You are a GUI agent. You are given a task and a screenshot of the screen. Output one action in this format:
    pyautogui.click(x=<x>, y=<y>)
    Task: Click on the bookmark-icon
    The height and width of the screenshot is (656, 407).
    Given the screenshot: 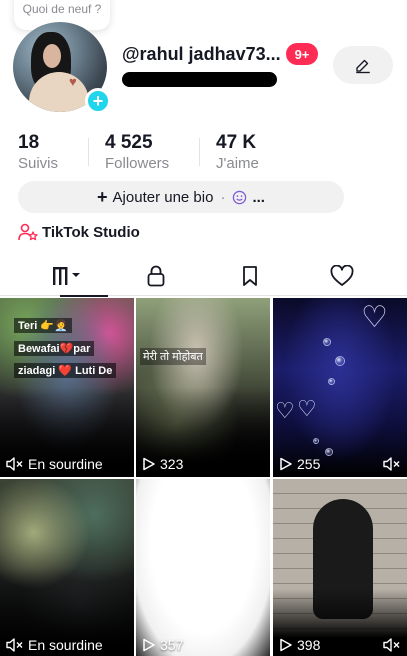 What is the action you would take?
    pyautogui.click(x=250, y=276)
    